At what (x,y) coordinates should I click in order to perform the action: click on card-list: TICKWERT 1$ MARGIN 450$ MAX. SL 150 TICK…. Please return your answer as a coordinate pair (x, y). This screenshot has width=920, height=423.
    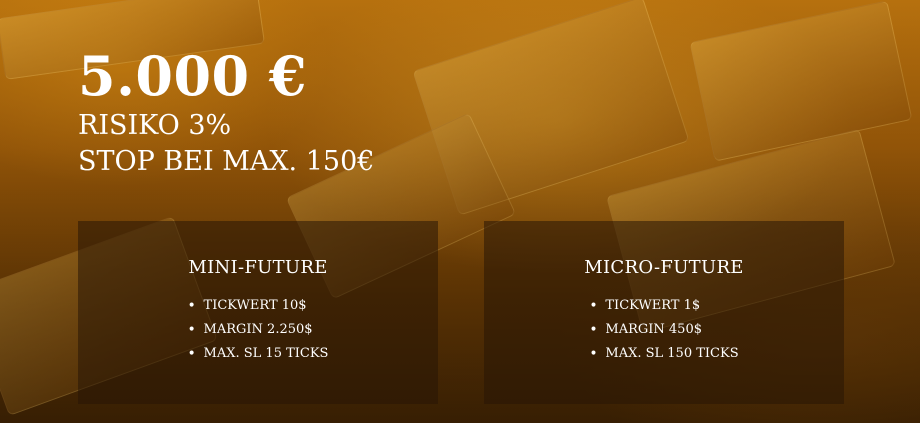
    Looking at the image, I should click on (663, 330).